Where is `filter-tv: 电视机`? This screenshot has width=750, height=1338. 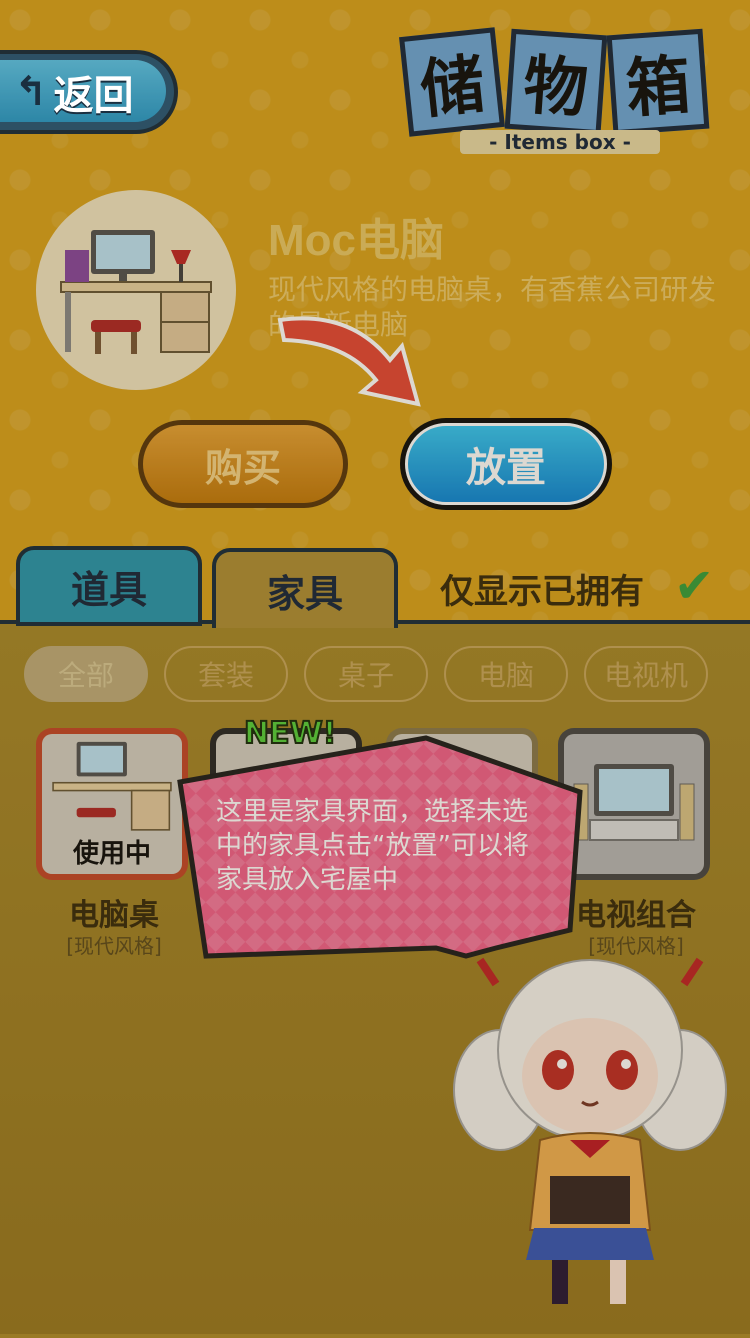 filter-tv: 电视机 is located at coordinates (646, 674).